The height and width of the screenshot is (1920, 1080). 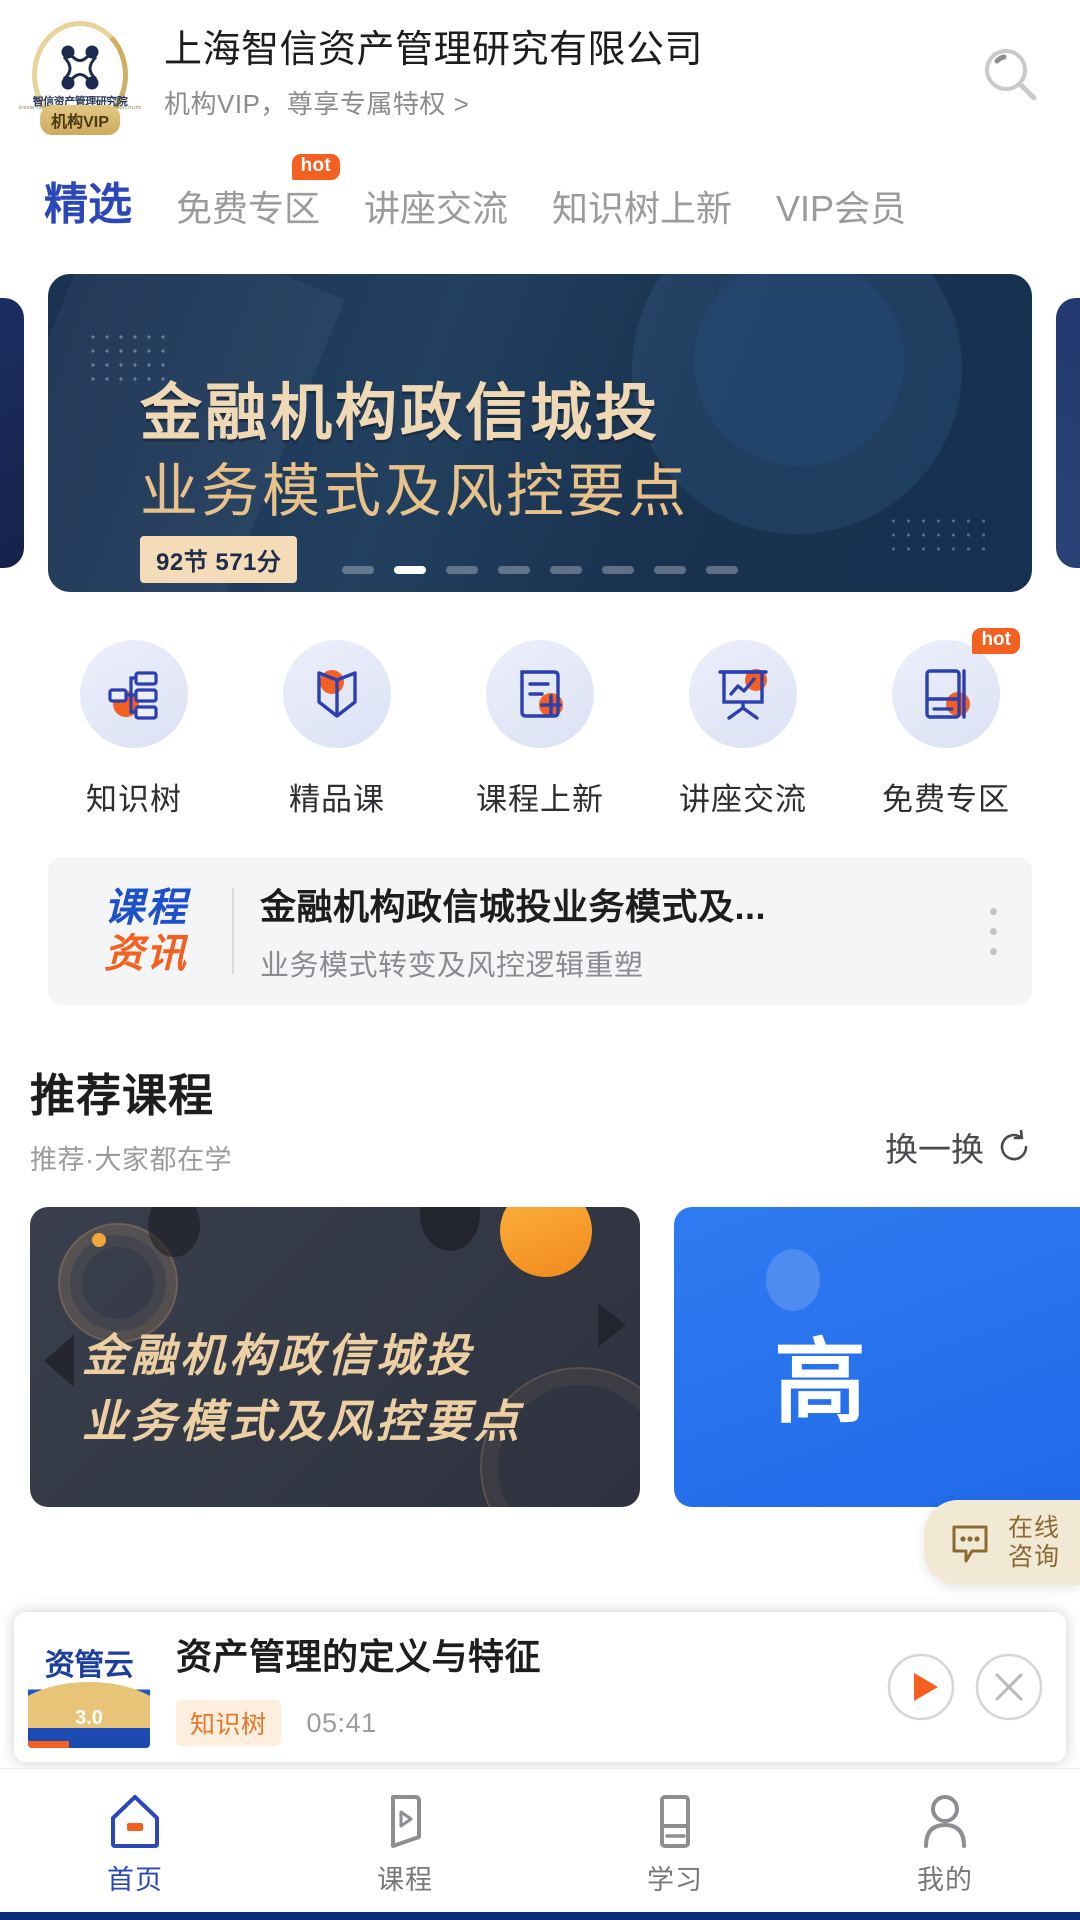 I want to click on news-logo-top: 课程, so click(x=146, y=908).